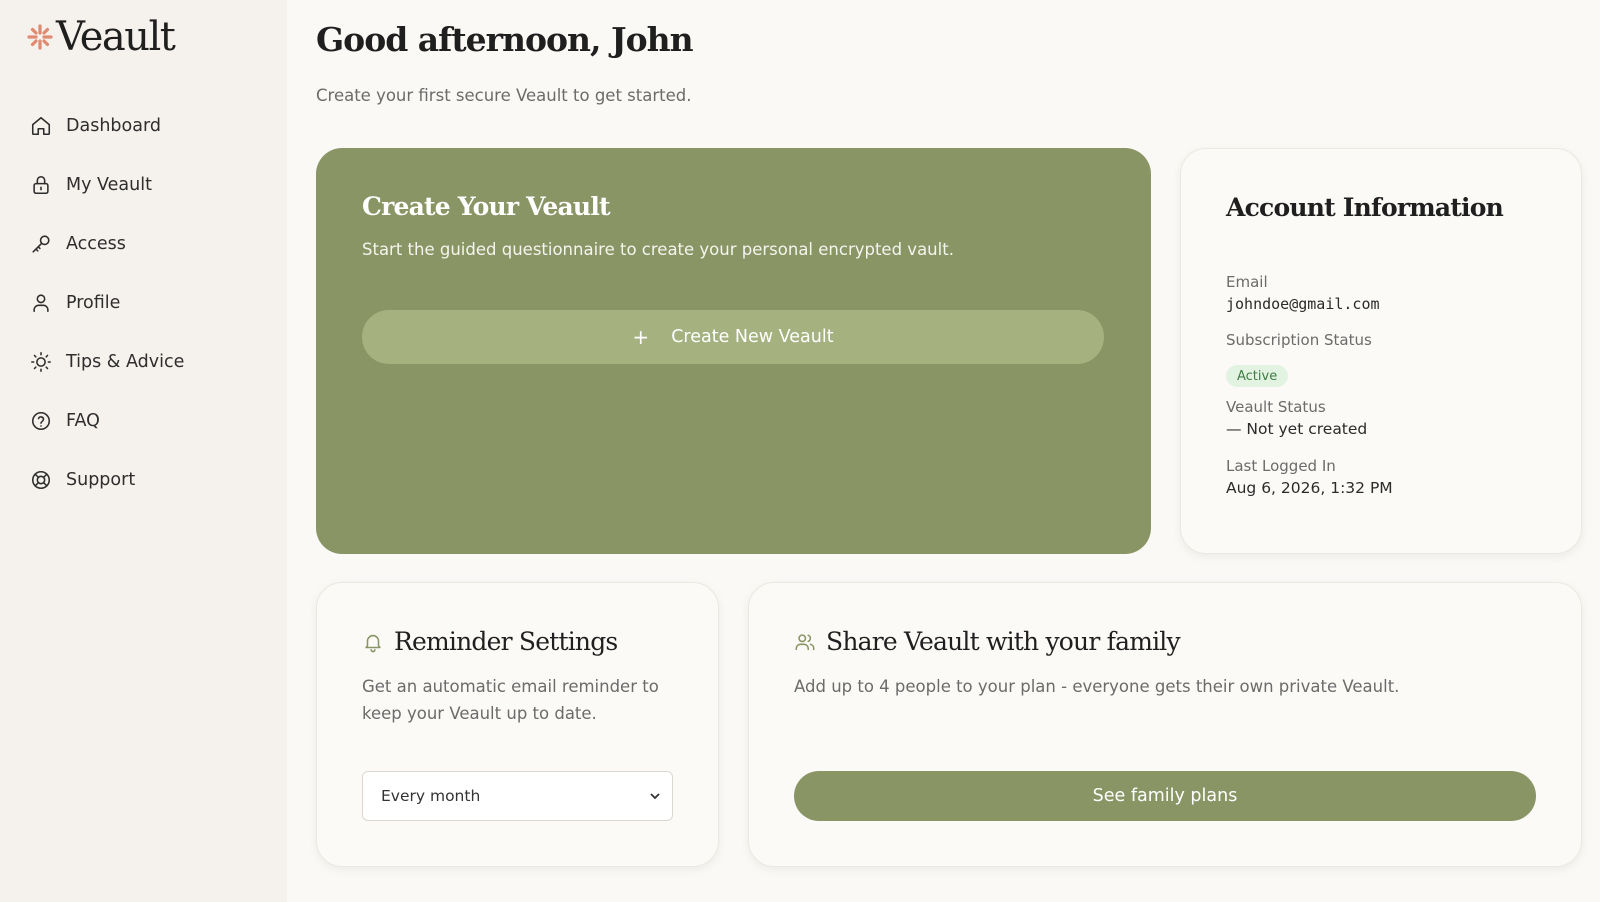 This screenshot has width=1600, height=902. I want to click on reminder-frequency-value: Every month, so click(431, 796).